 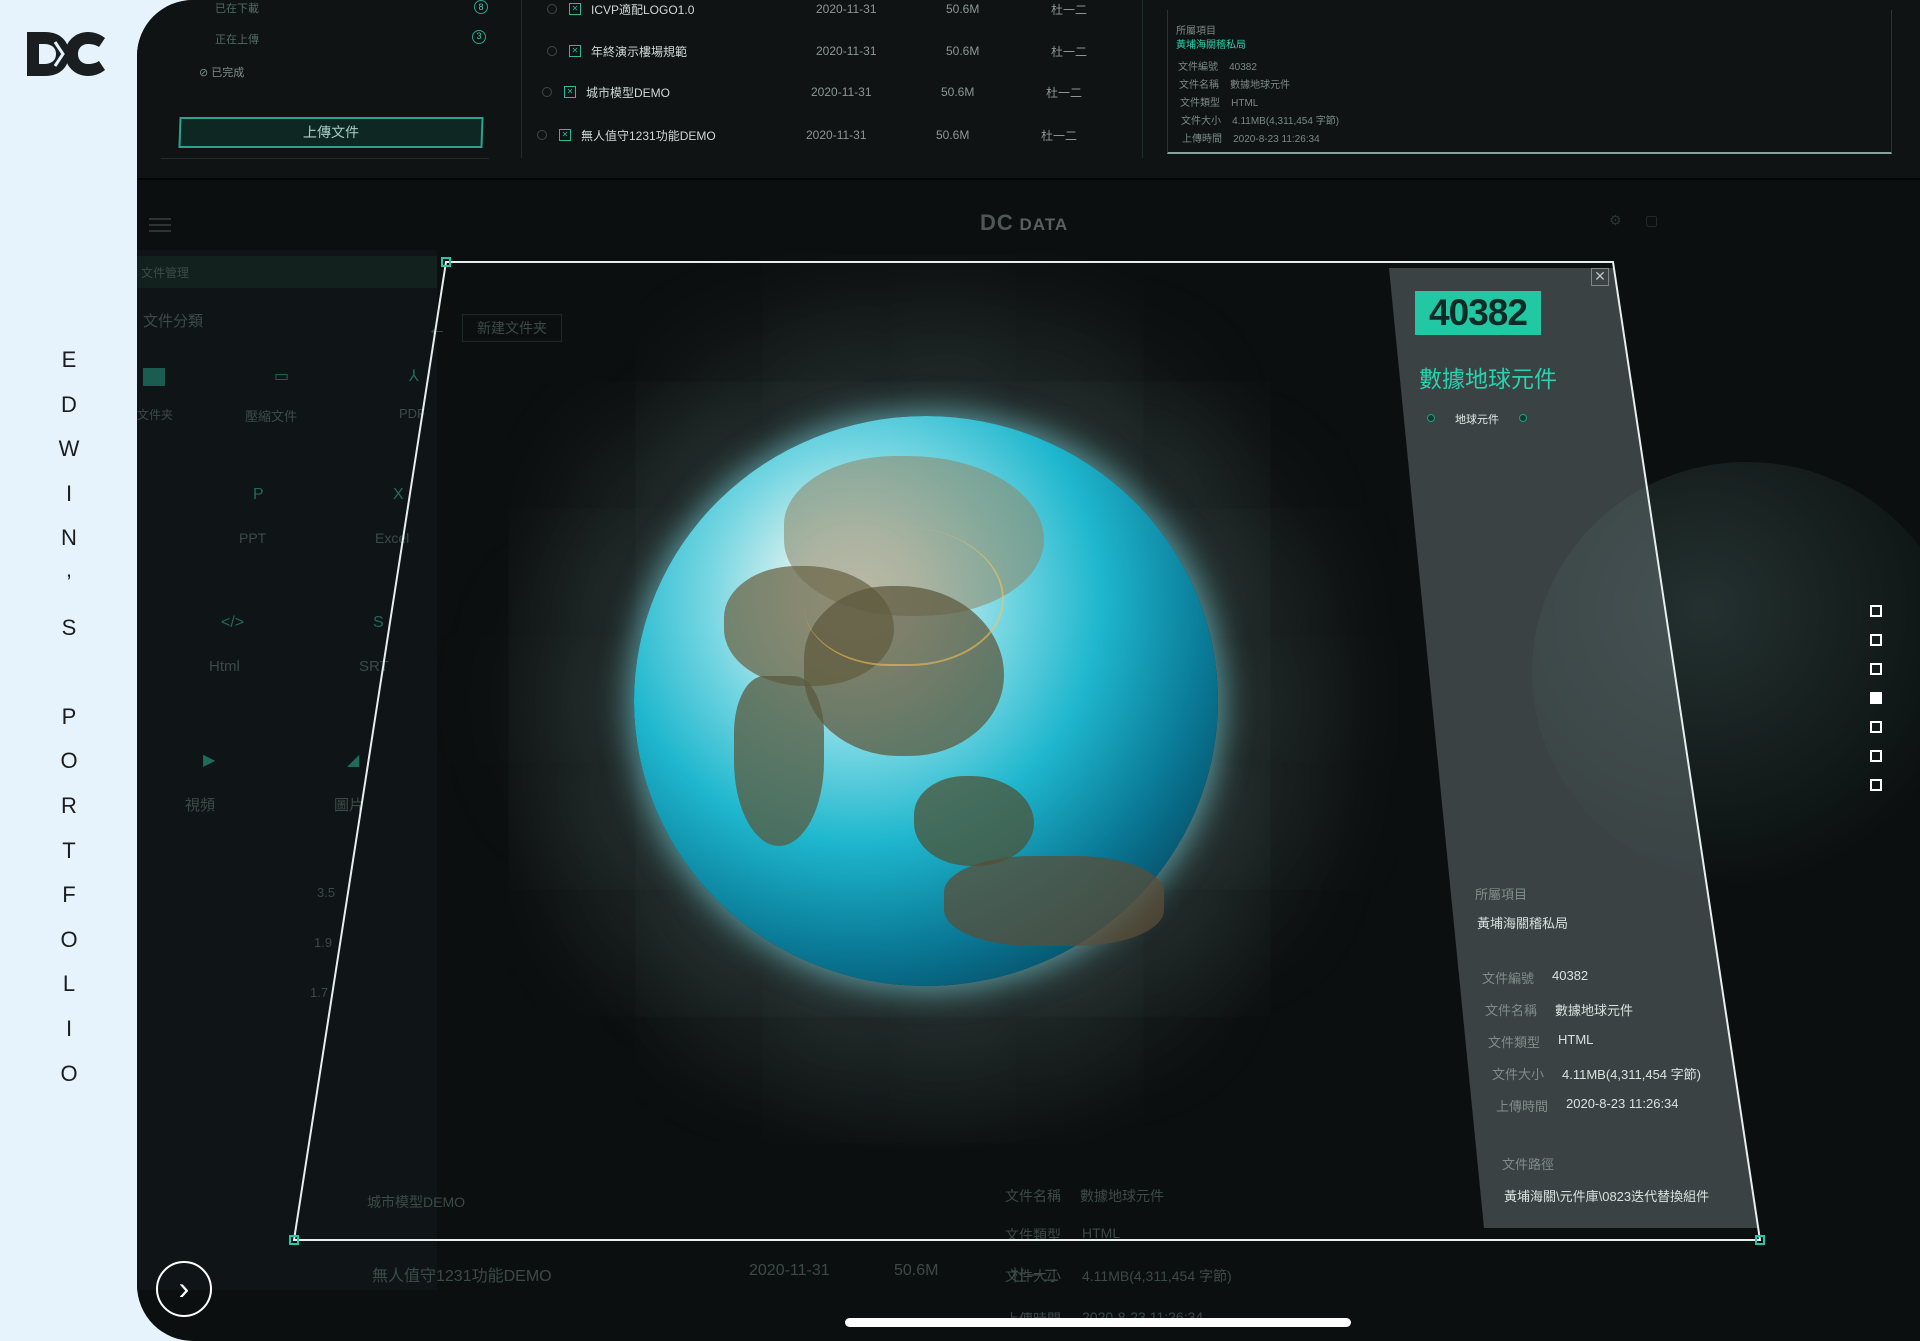 What do you see at coordinates (69, 538) in the screenshot?
I see `title-letter: N` at bounding box center [69, 538].